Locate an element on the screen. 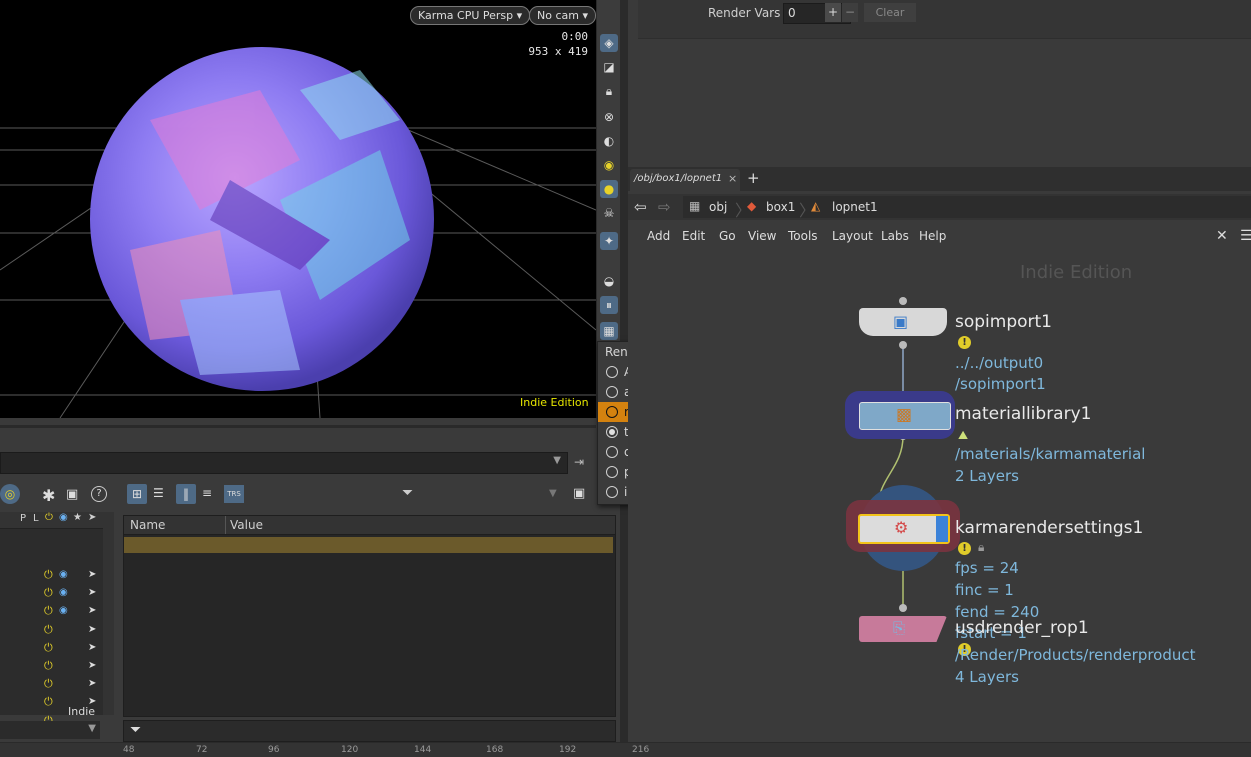 Image resolution: width=1251 pixels, height=757 pixels. camera-dropdown: Karma CPU Persp ▾ is located at coordinates (470, 15).